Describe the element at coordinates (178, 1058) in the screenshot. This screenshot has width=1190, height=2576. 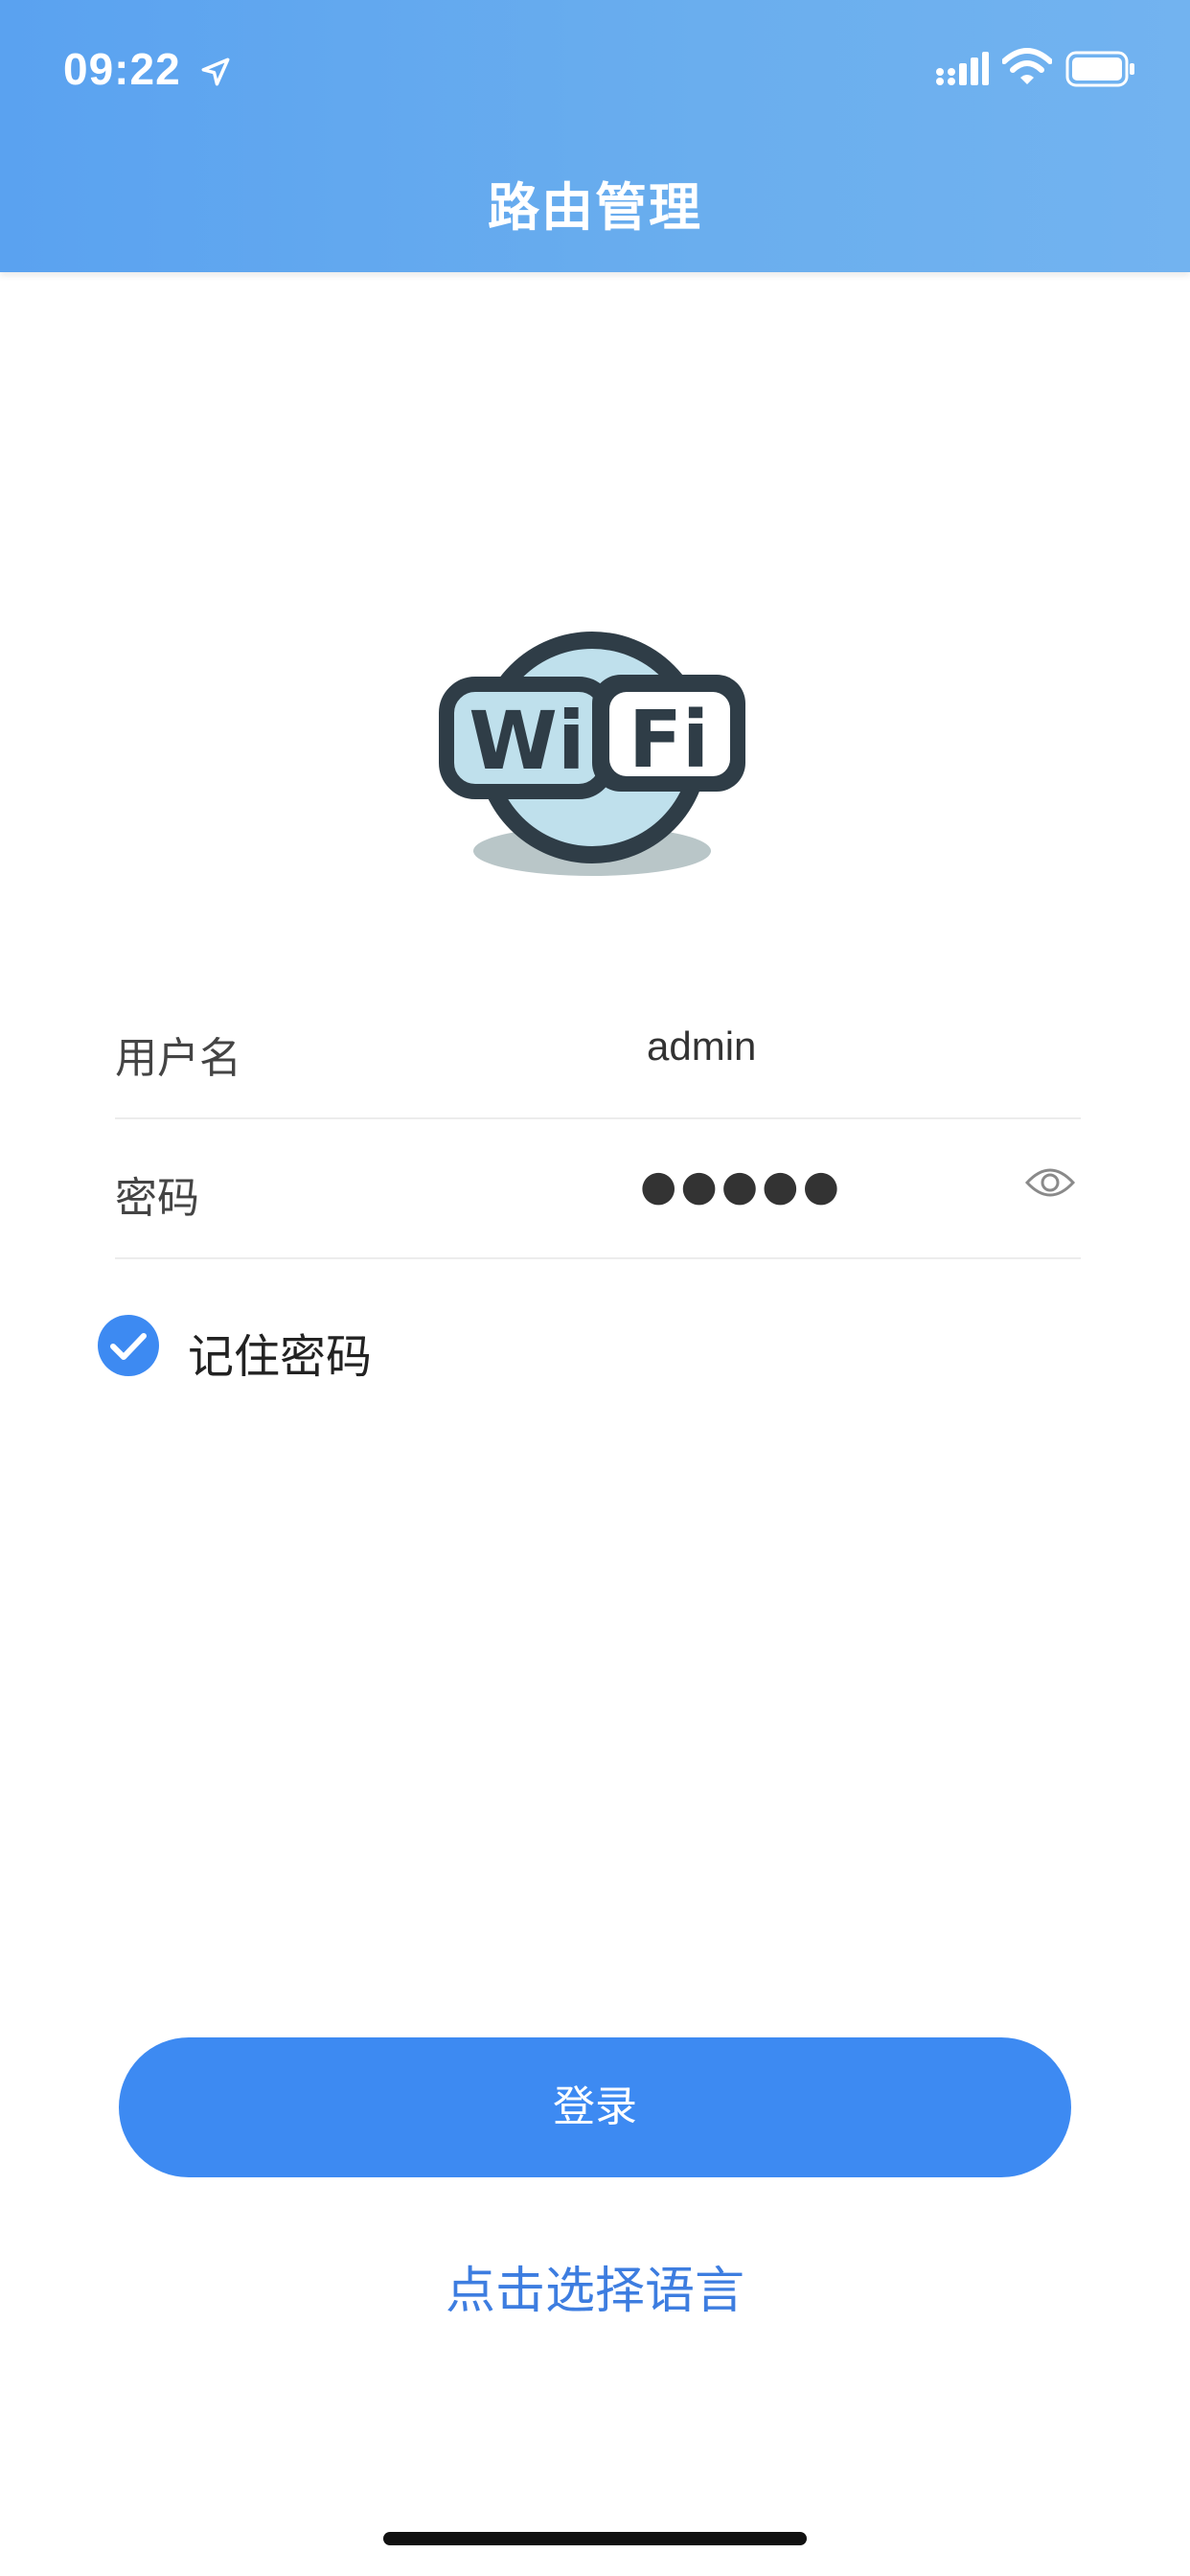
I see `username-label: 用户名` at that location.